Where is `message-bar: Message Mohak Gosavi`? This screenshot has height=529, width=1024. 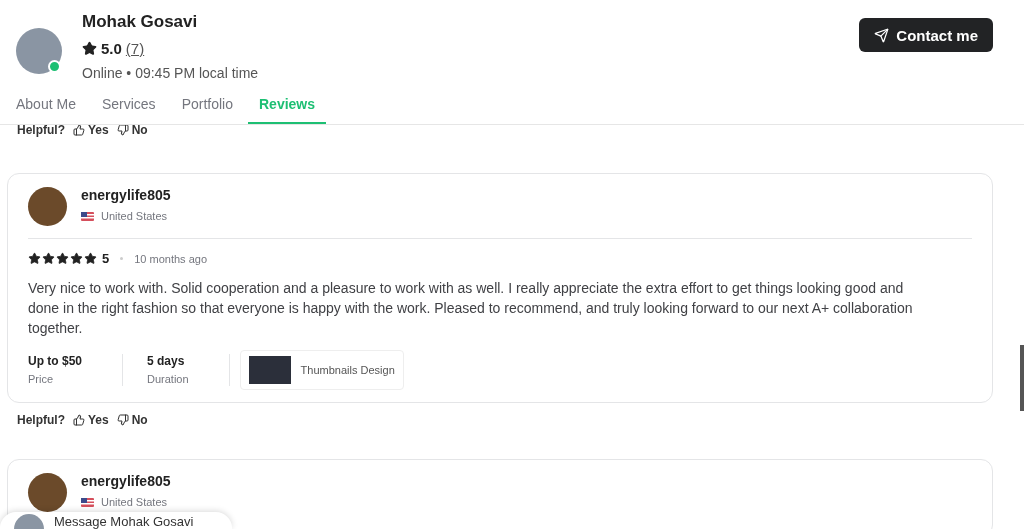 message-bar: Message Mohak Gosavi is located at coordinates (116, 520).